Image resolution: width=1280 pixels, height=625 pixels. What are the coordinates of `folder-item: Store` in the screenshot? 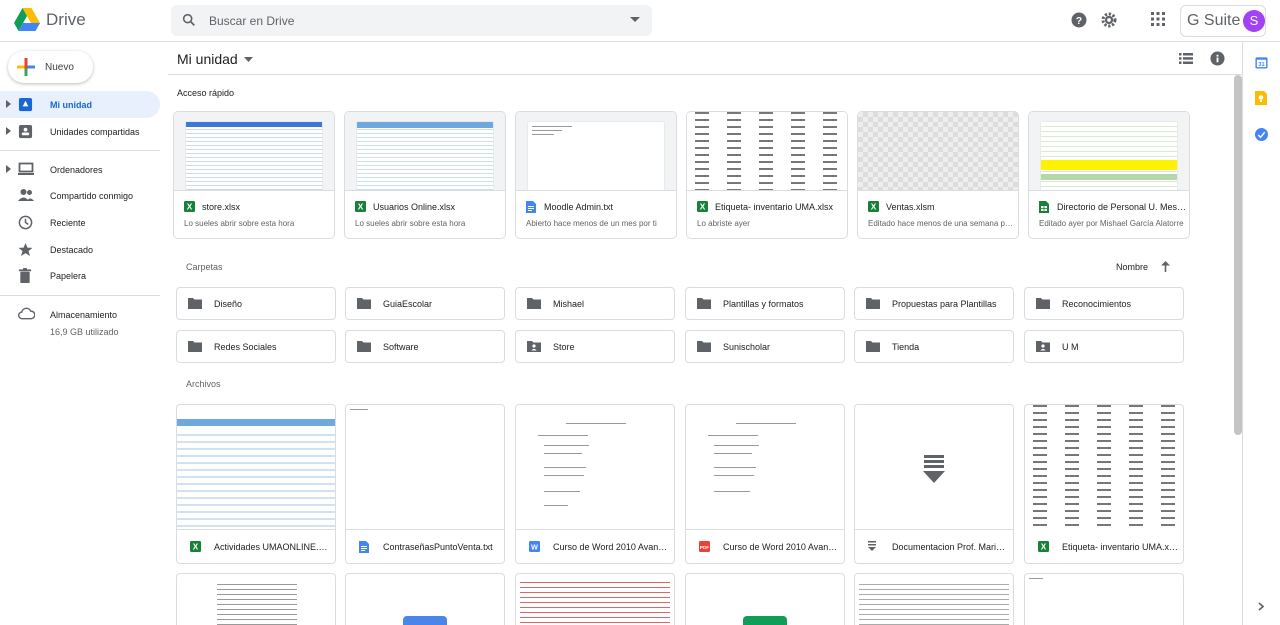 It's located at (595, 346).